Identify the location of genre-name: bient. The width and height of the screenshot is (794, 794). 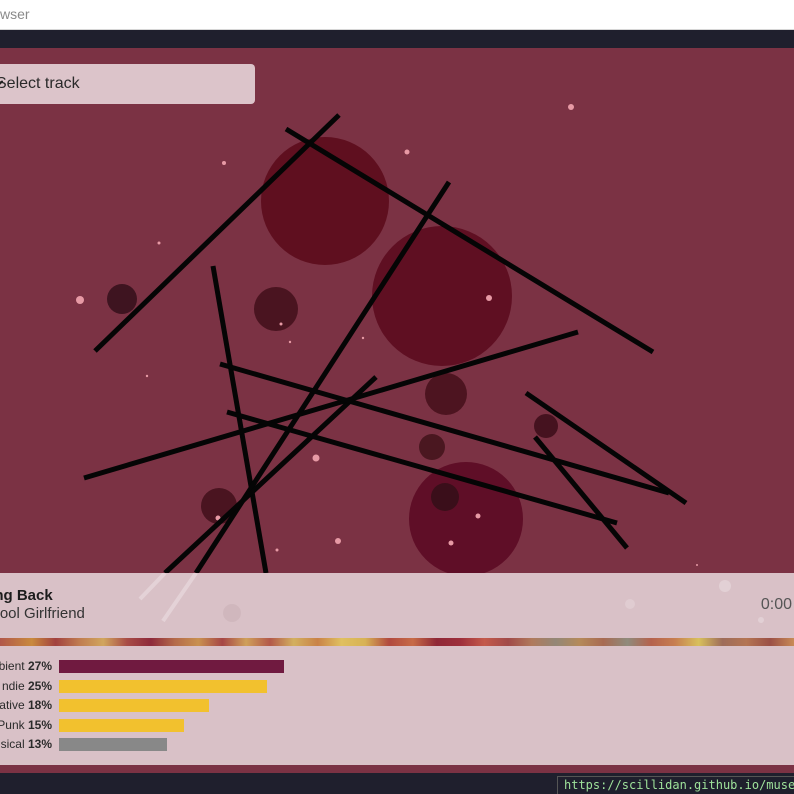
(12, 666).